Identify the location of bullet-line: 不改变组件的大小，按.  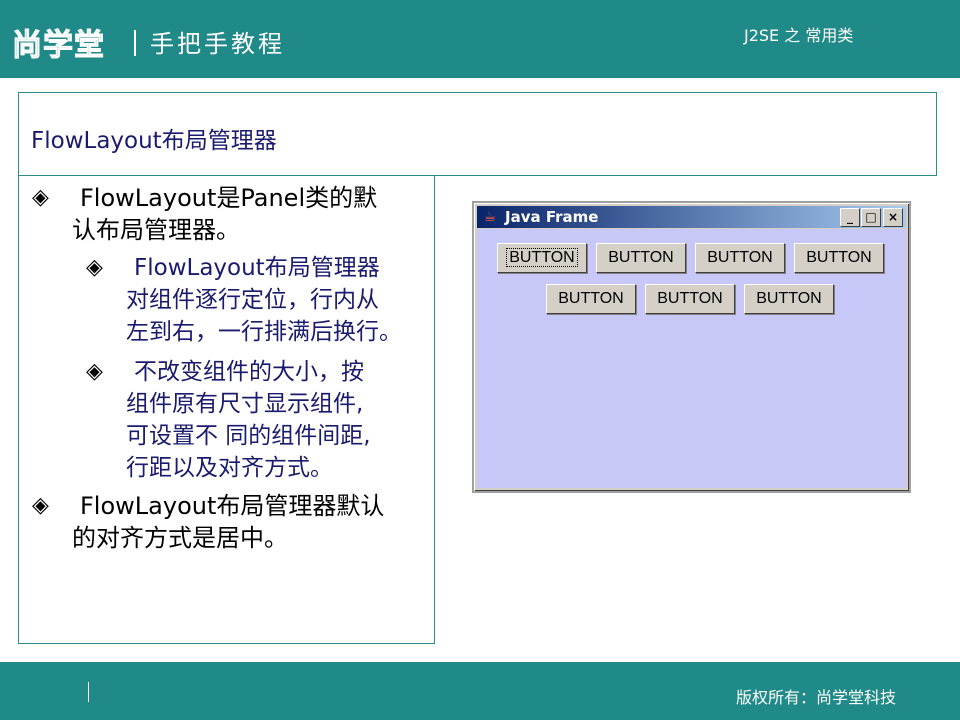
(249, 372).